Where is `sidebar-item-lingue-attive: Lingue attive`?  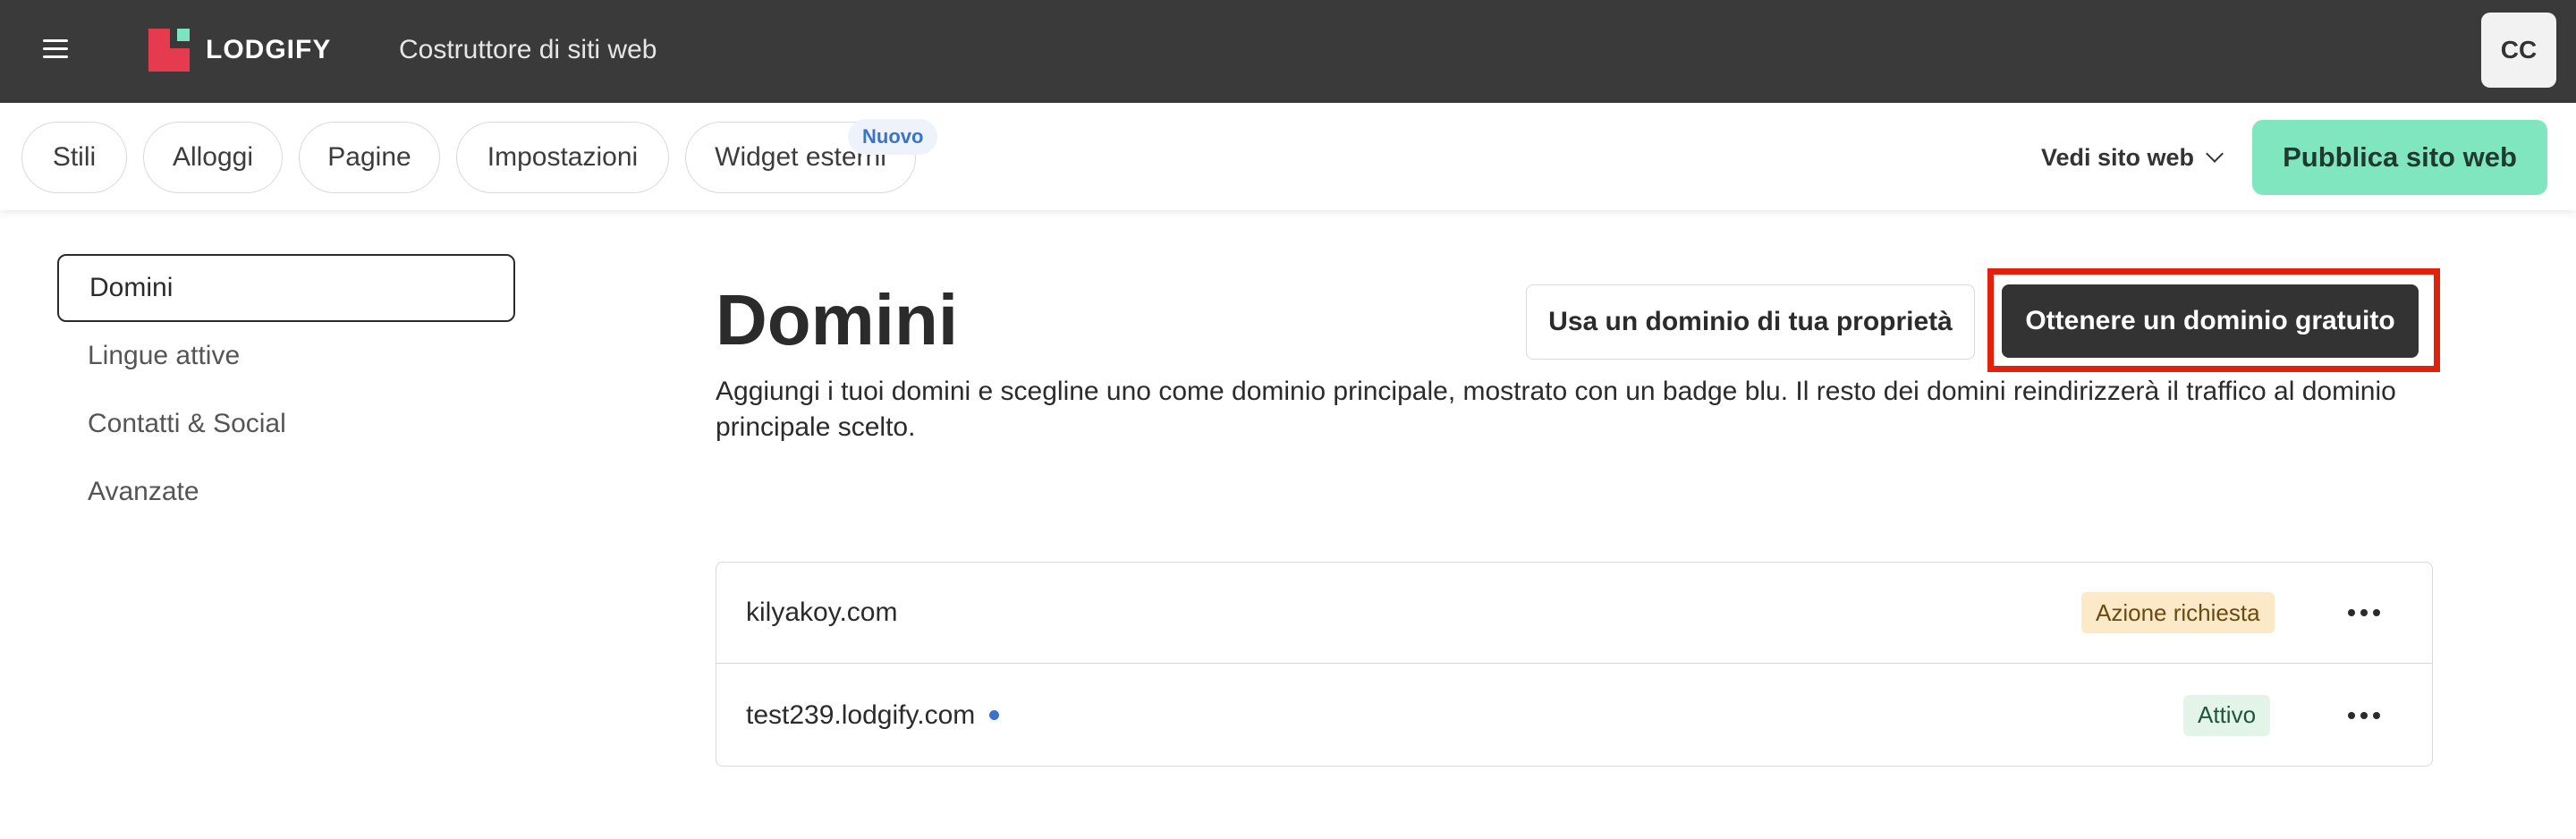
sidebar-item-lingue-attive: Lingue attive is located at coordinates (286, 356).